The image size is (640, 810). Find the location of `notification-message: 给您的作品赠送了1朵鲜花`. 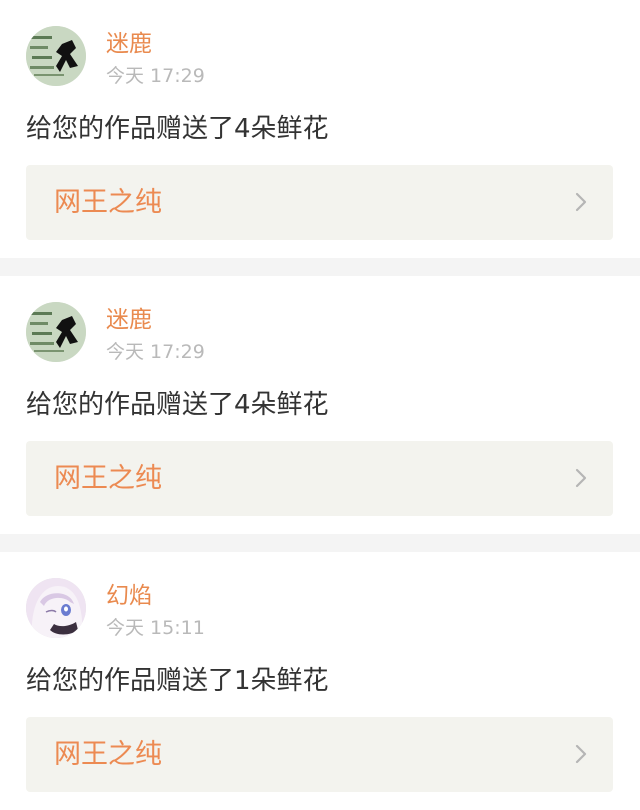

notification-message: 给您的作品赠送了1朵鲜花 is located at coordinates (177, 681).